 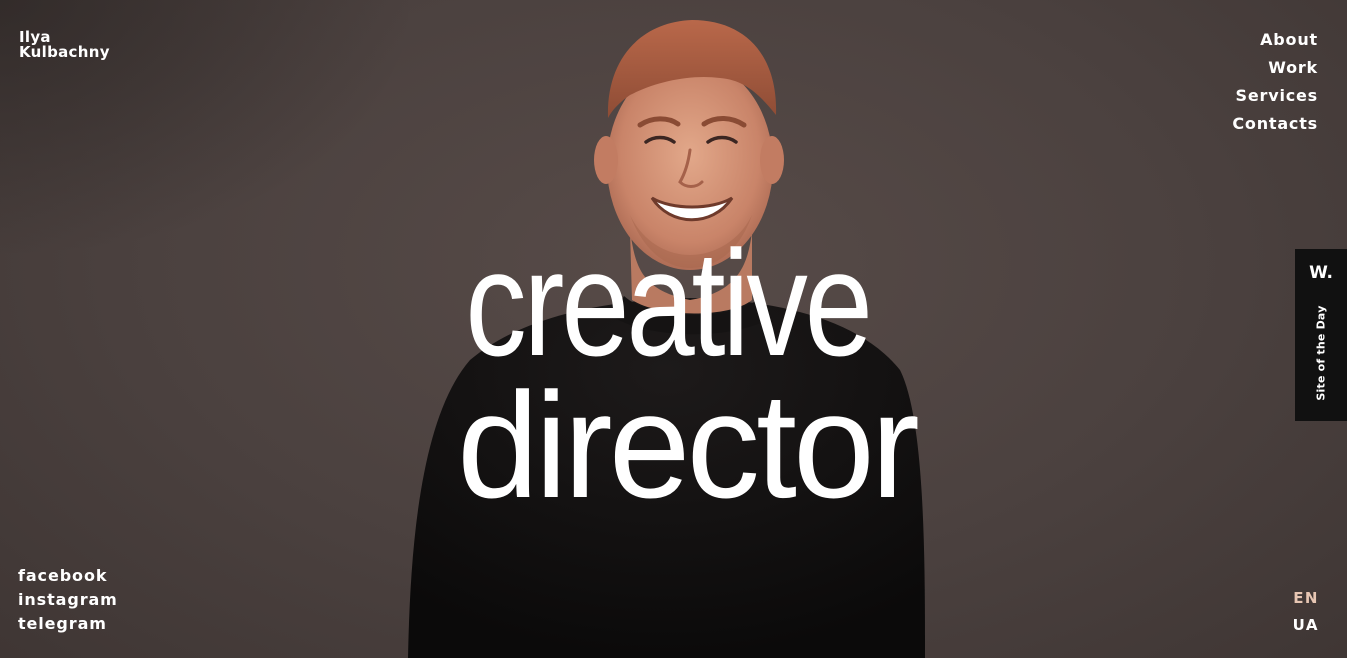 What do you see at coordinates (1275, 124) in the screenshot?
I see `nav-item-contacts: Contacts` at bounding box center [1275, 124].